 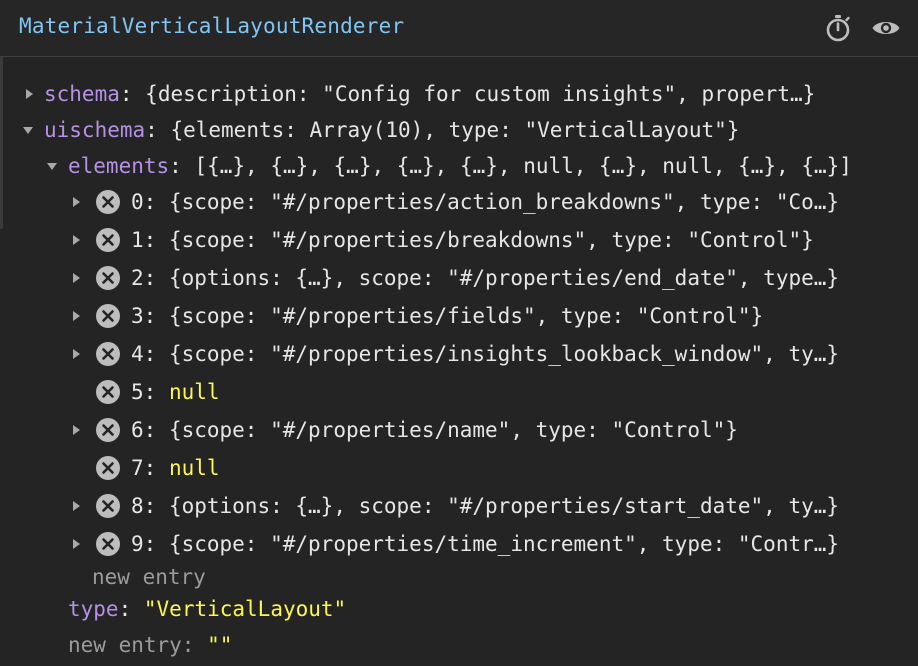 I want to click on item-index: 0:, so click(x=144, y=202).